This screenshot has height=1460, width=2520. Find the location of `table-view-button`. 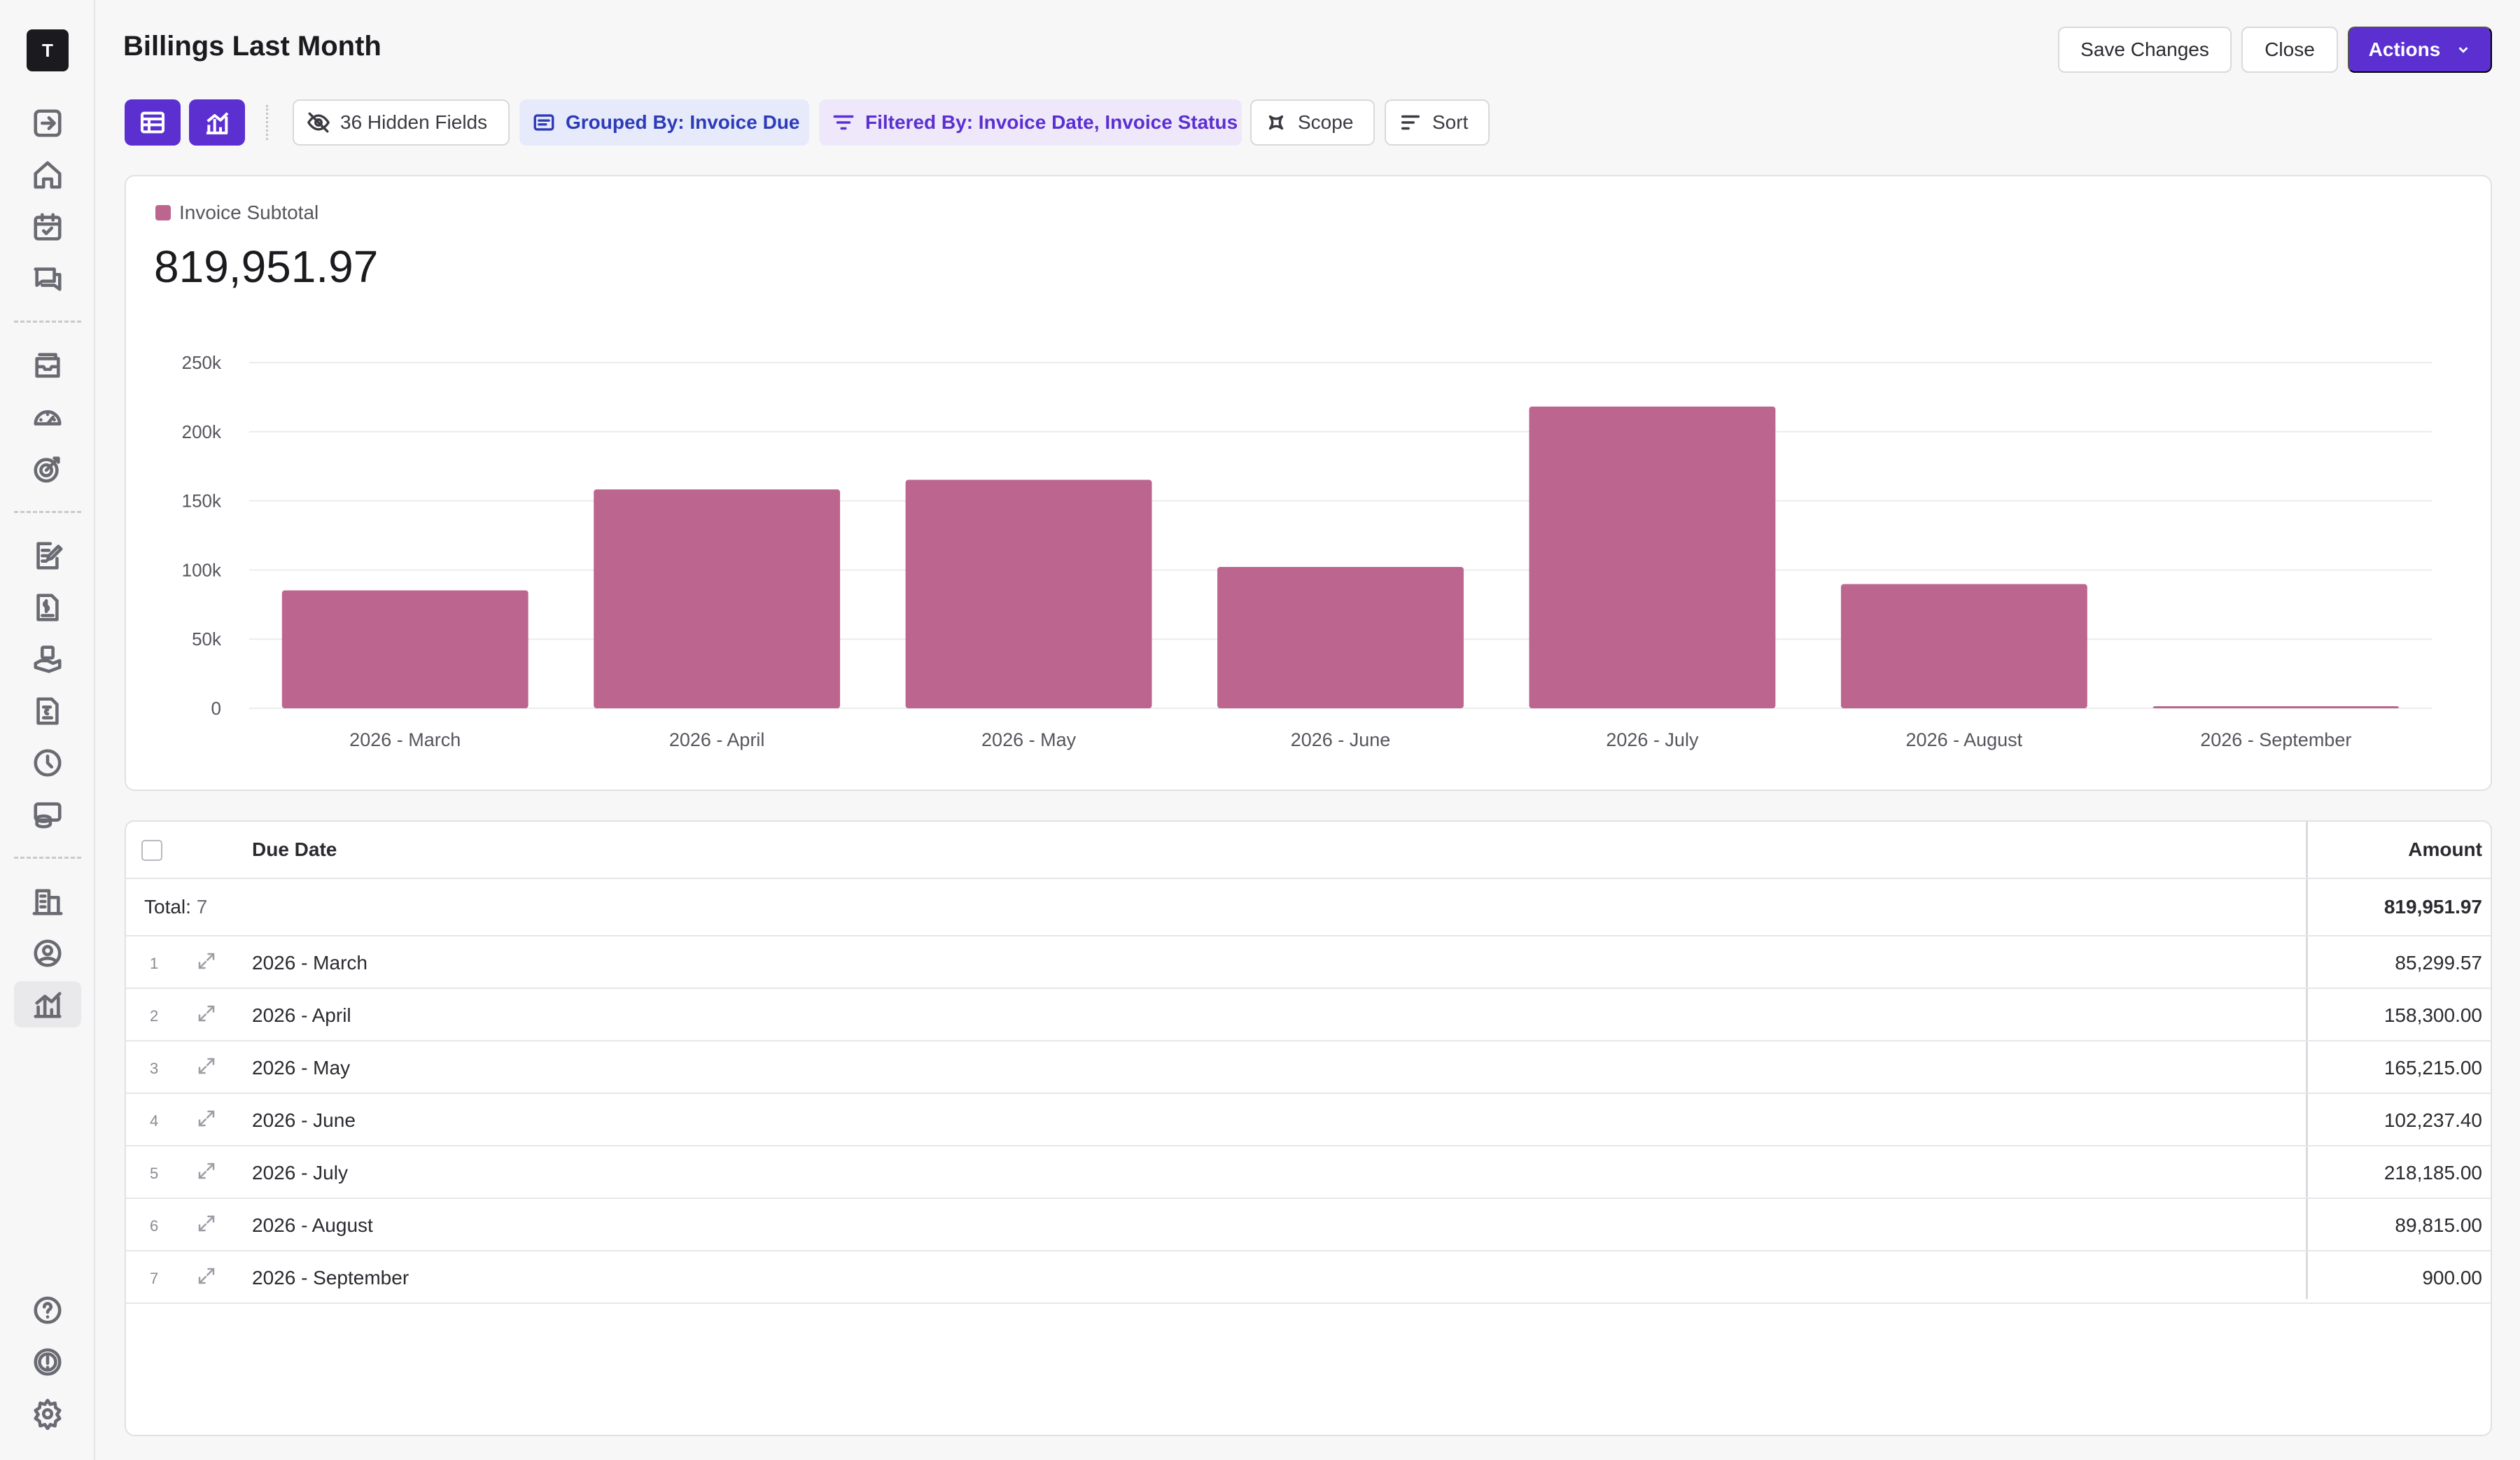

table-view-button is located at coordinates (153, 123).